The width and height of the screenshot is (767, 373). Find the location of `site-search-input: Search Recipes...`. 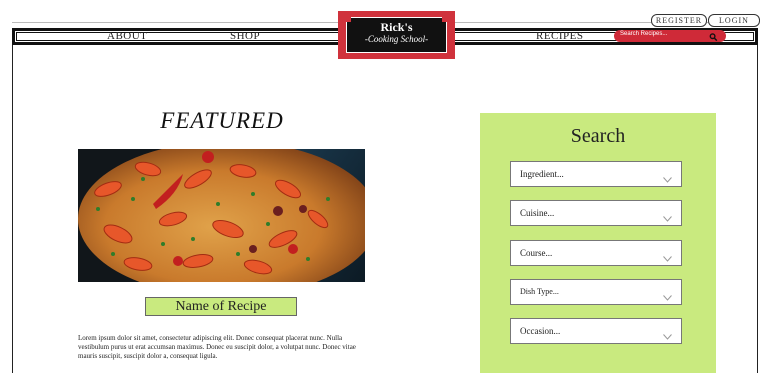

site-search-input: Search Recipes... is located at coordinates (670, 36).